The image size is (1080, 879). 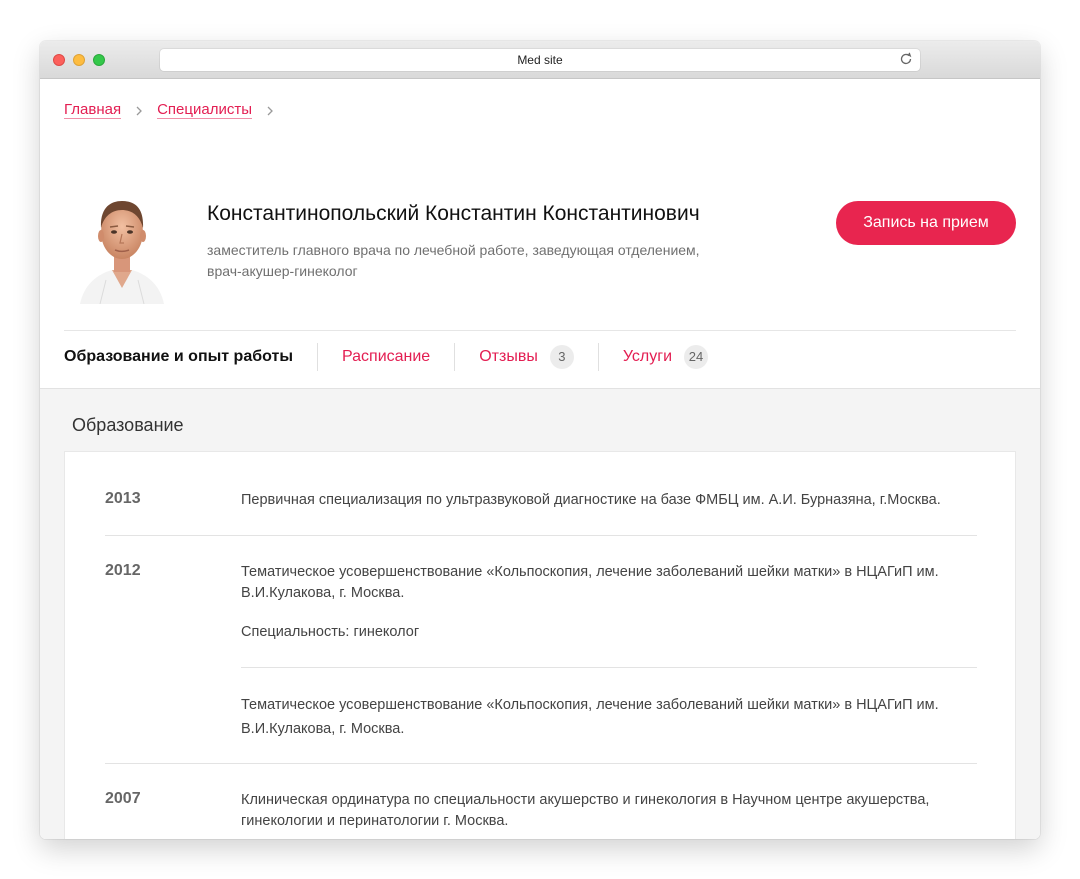 What do you see at coordinates (99, 60) in the screenshot?
I see `maximize-window-button` at bounding box center [99, 60].